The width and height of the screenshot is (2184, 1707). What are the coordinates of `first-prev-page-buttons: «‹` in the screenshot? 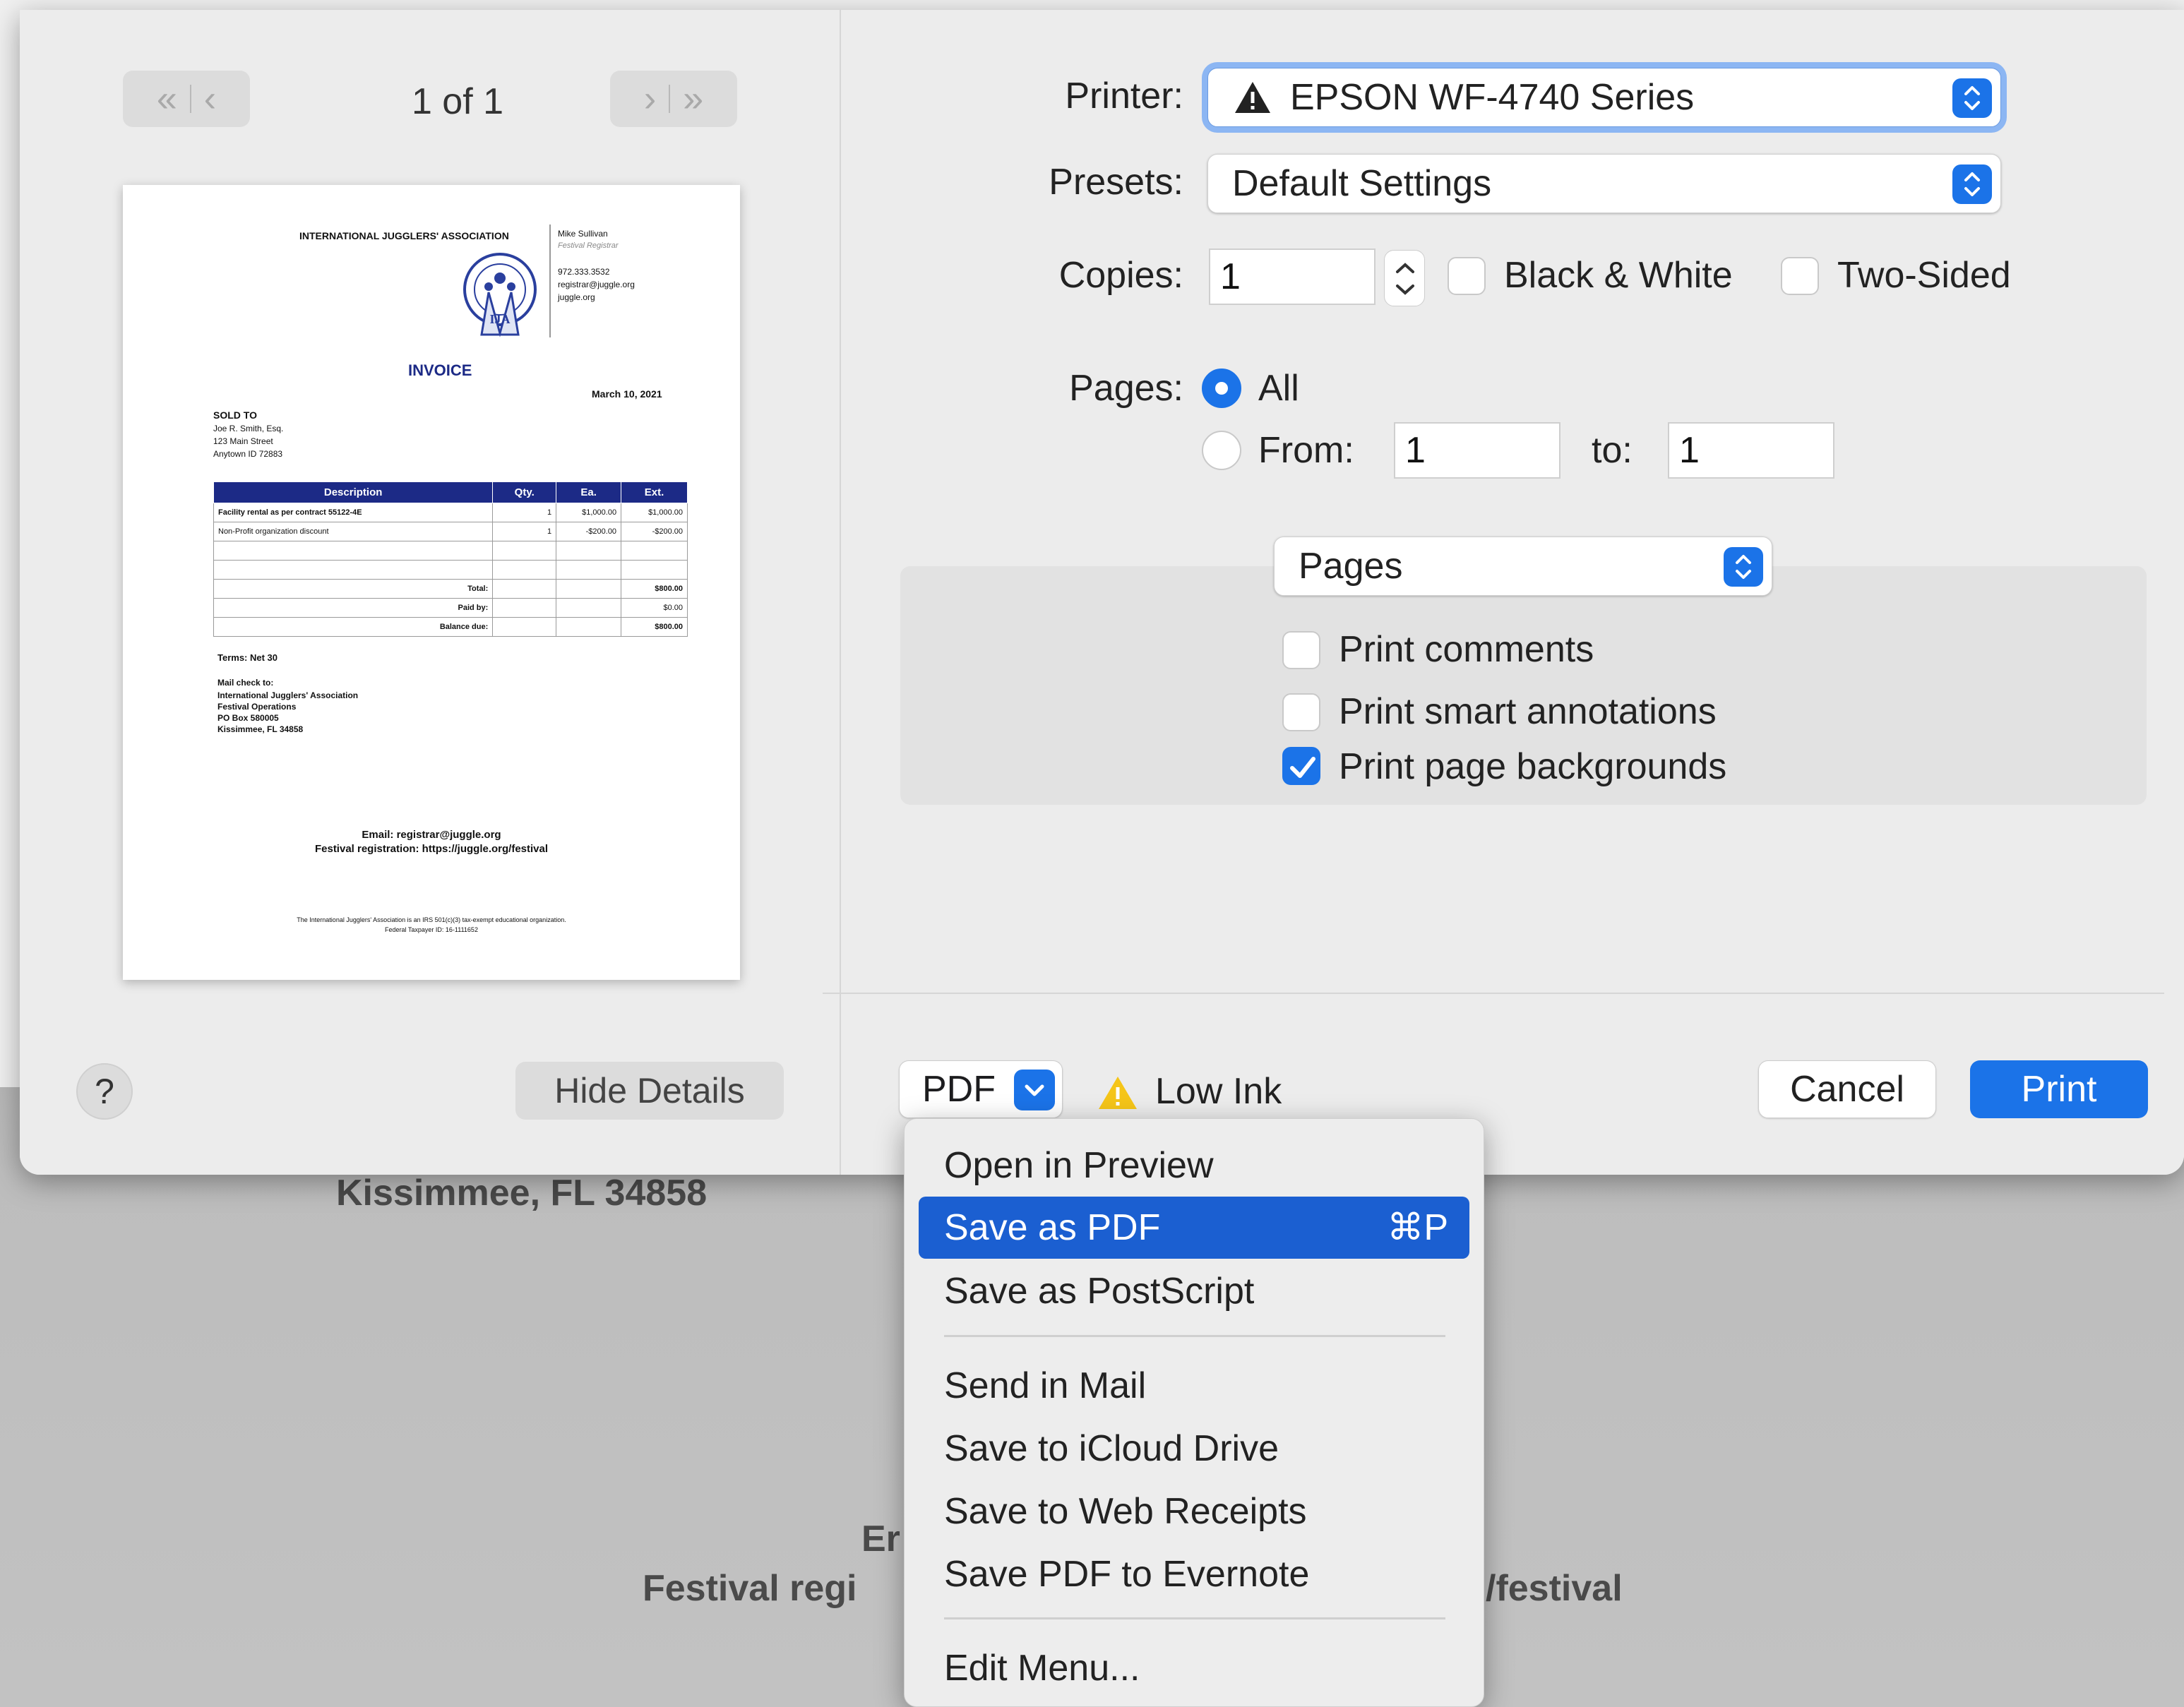 It's located at (187, 99).